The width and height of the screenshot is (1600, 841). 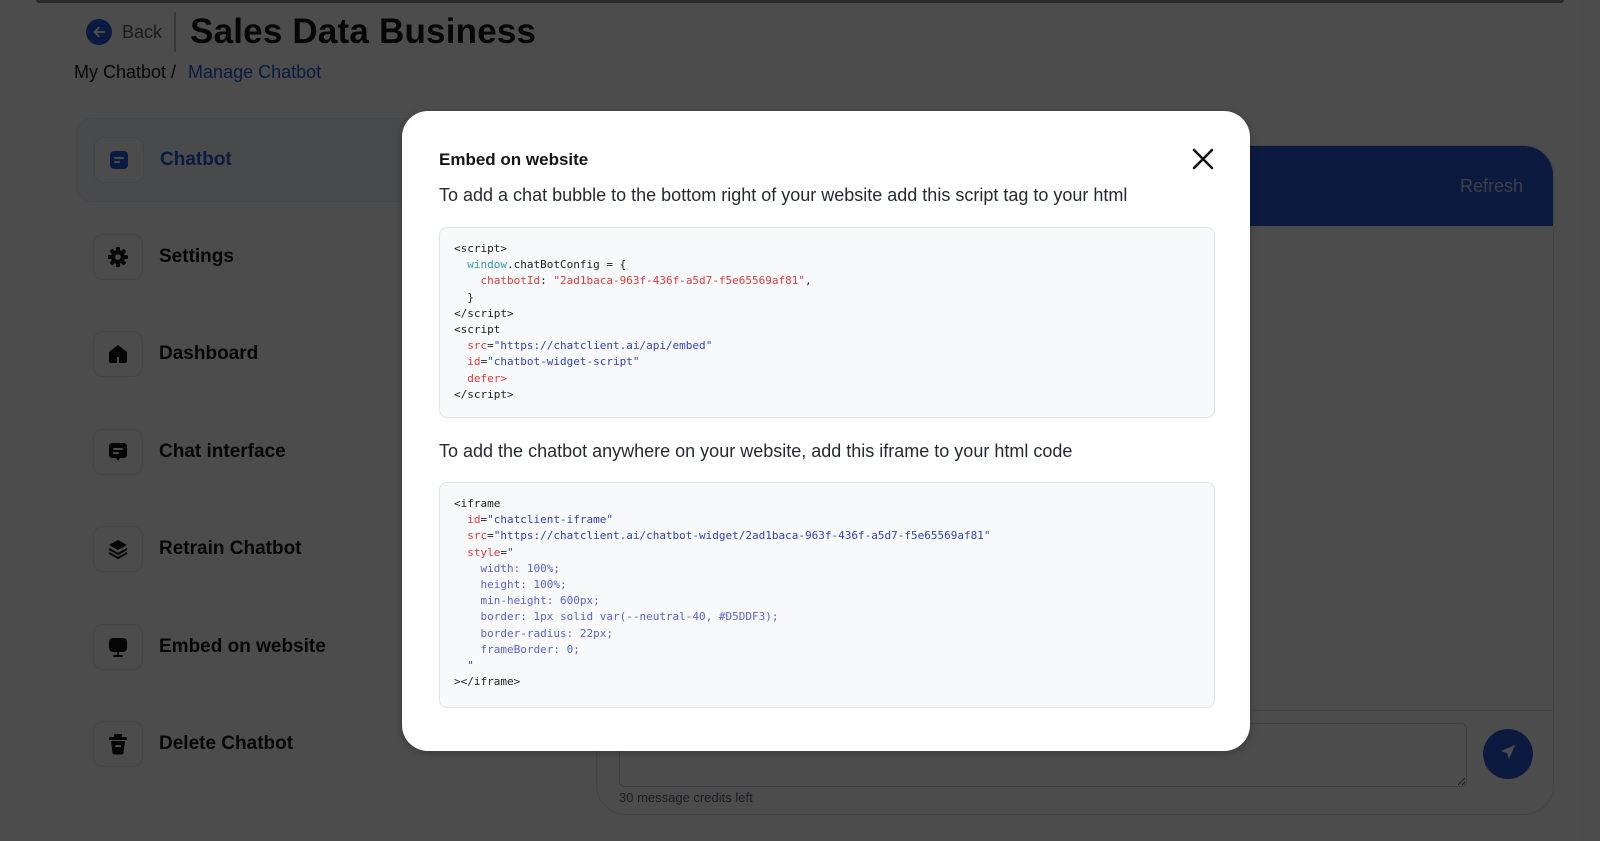 What do you see at coordinates (579, 601) in the screenshot?
I see `iframe-min-height-value: 600px;` at bounding box center [579, 601].